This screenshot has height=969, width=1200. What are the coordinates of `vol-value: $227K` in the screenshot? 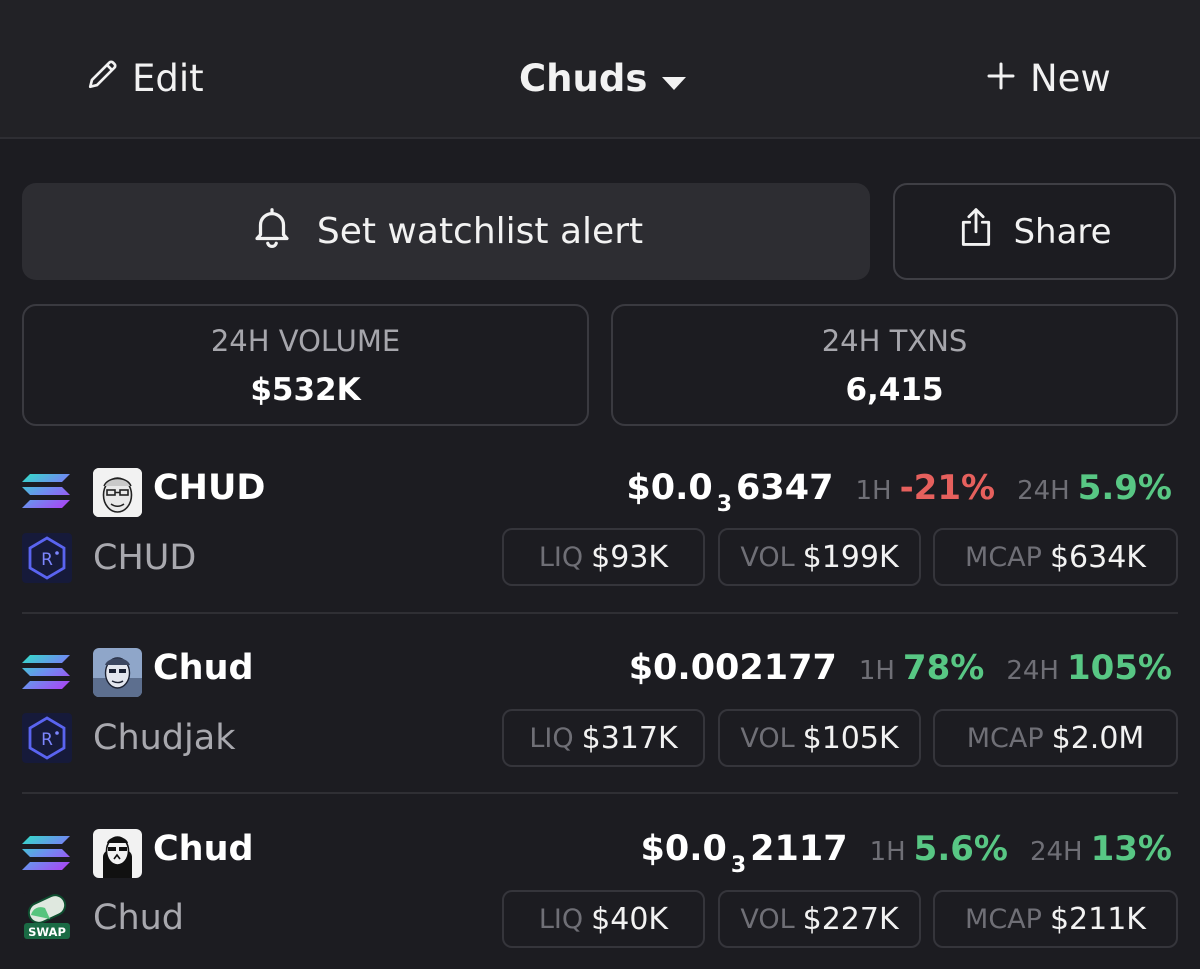 It's located at (850, 919).